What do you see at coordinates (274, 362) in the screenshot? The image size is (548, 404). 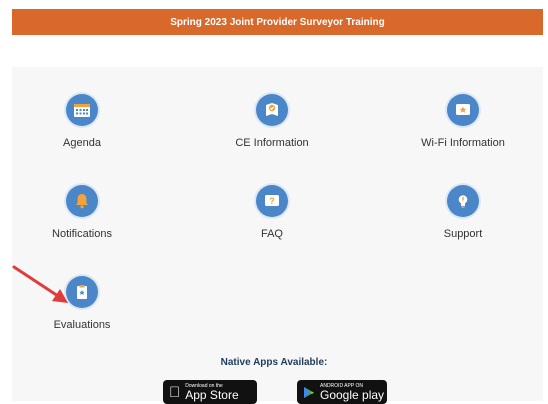 I see `native-apps-heading: Native Apps Available:` at bounding box center [274, 362].